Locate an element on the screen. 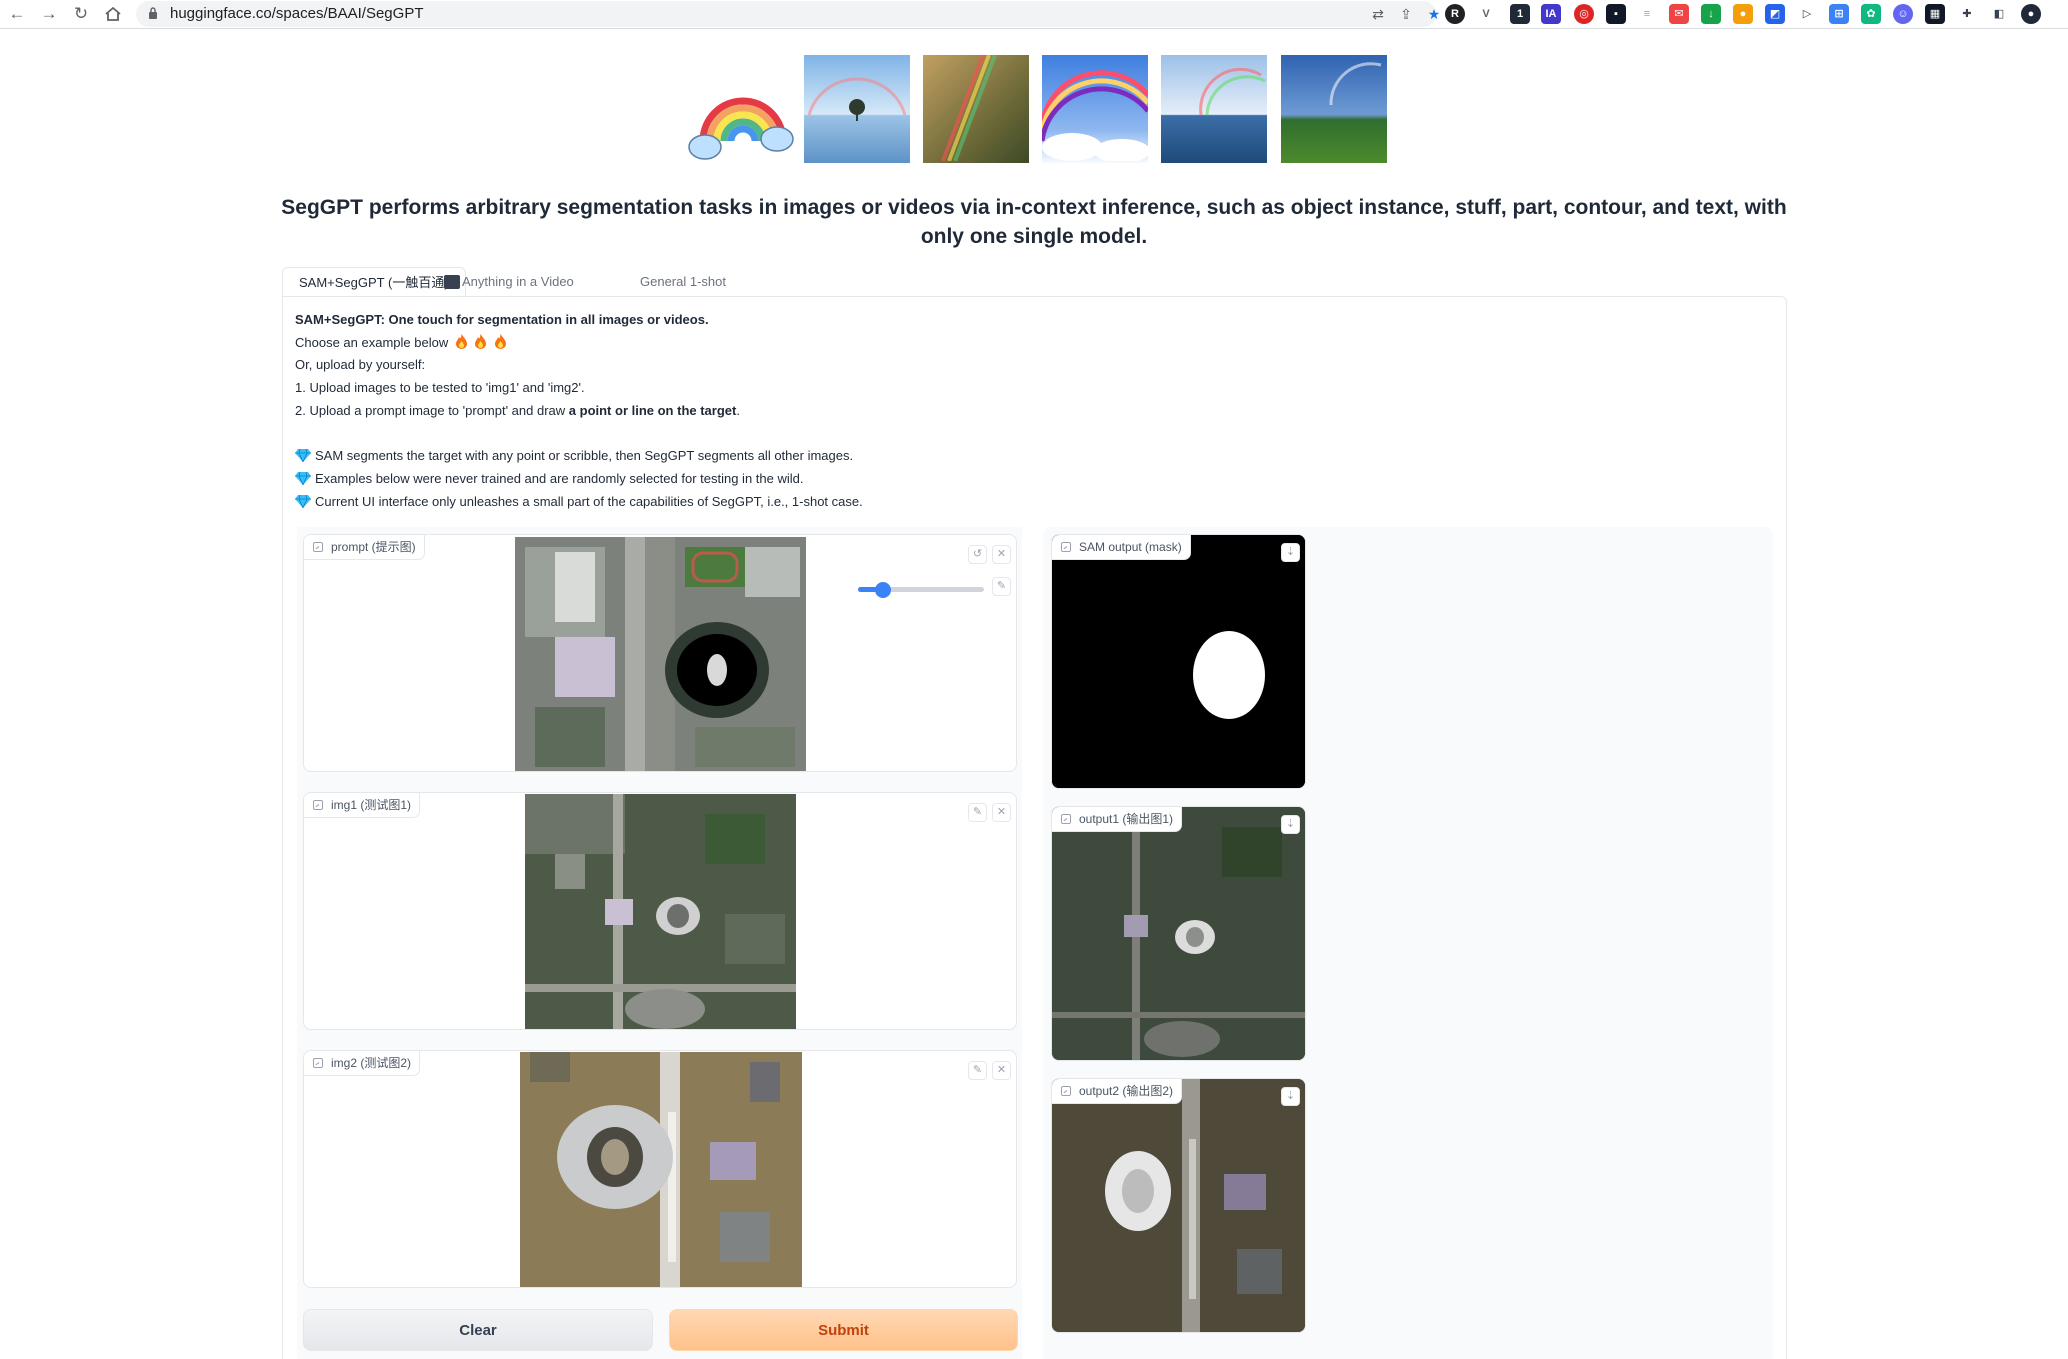  undo-icon: ↺ is located at coordinates (977, 554).